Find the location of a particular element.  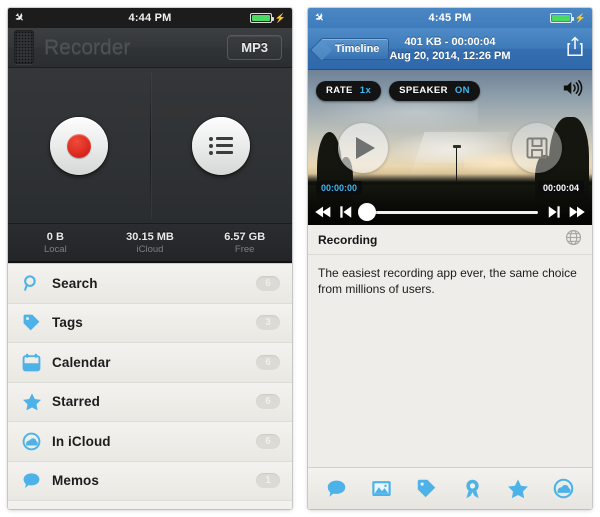

list-button is located at coordinates (221, 145).